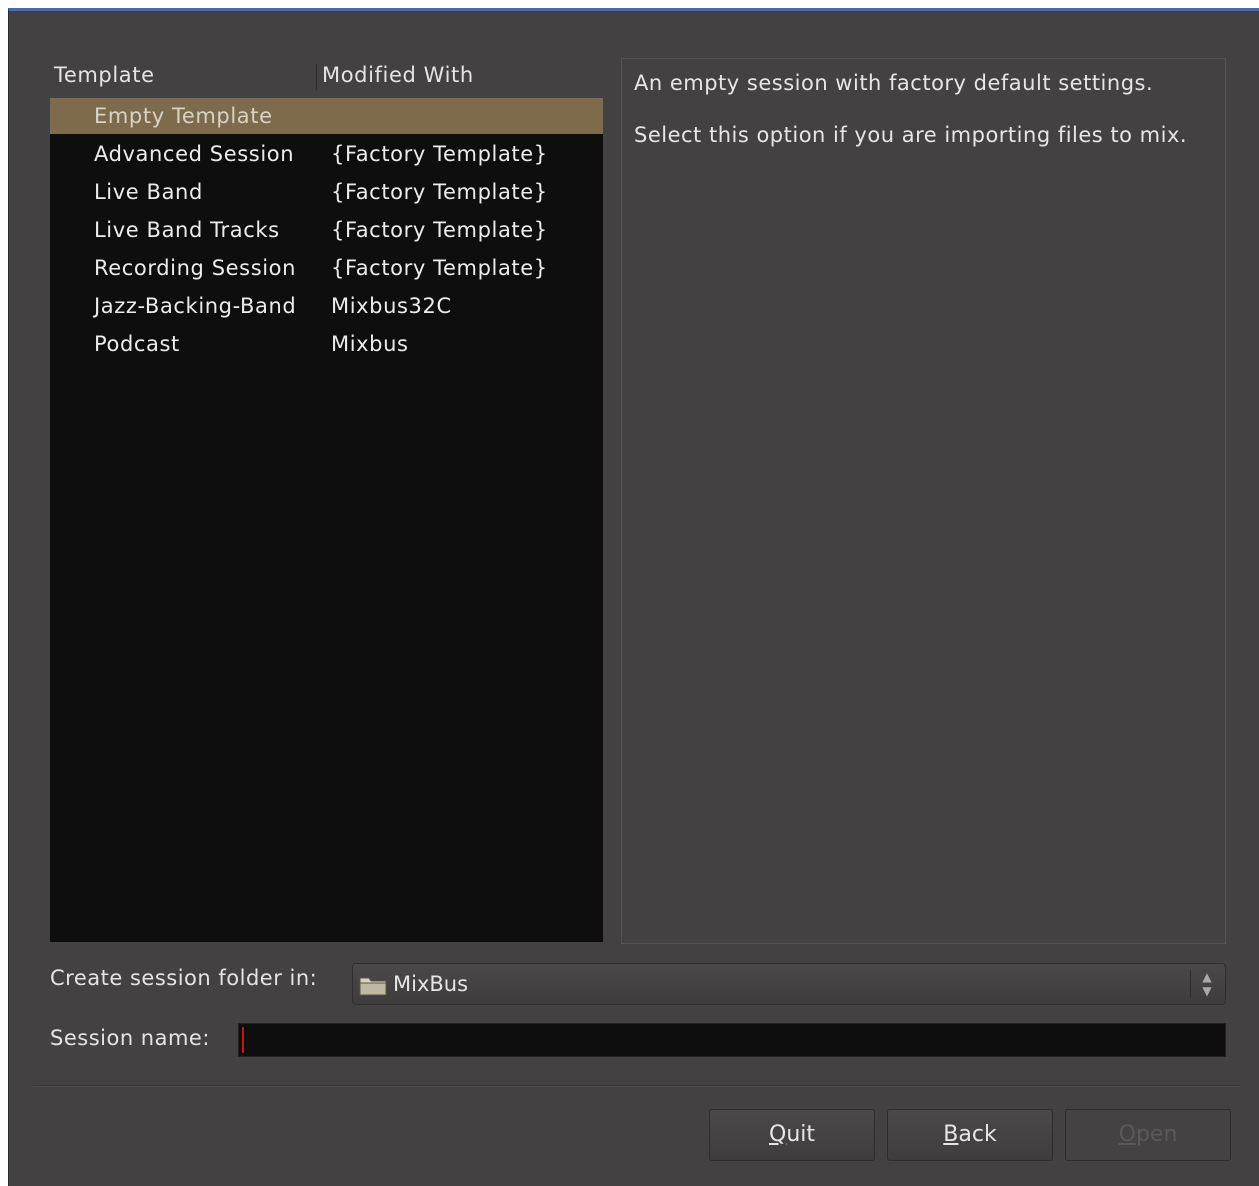  Describe the element at coordinates (637, 1086) in the screenshot. I see `button-area-divider` at that location.